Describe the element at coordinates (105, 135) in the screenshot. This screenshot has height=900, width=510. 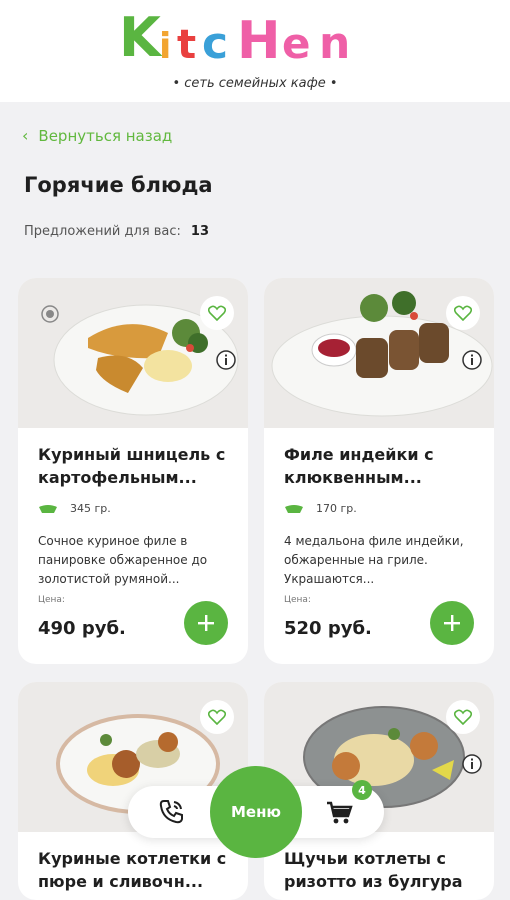
I see `back-label: Вернуться назад` at that location.